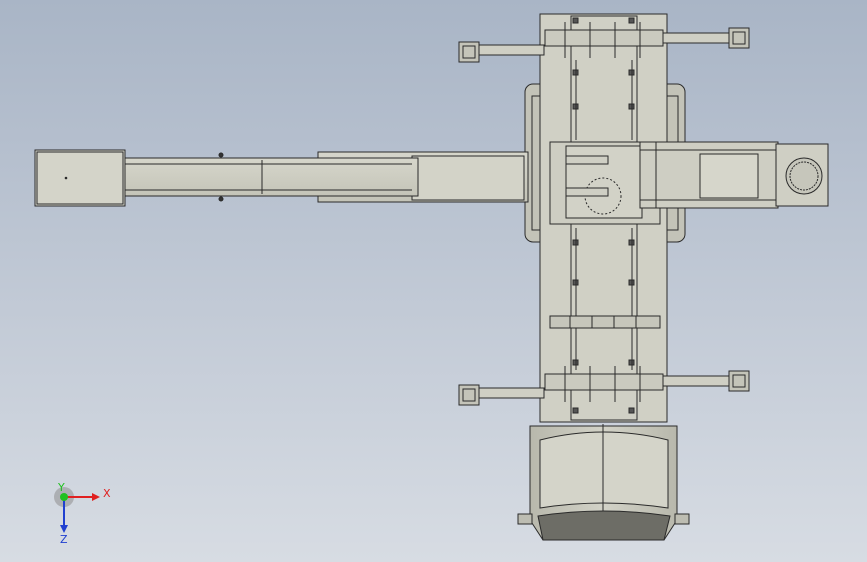 The height and width of the screenshot is (562, 867). Describe the element at coordinates (603, 482) in the screenshot. I see `cab` at that location.